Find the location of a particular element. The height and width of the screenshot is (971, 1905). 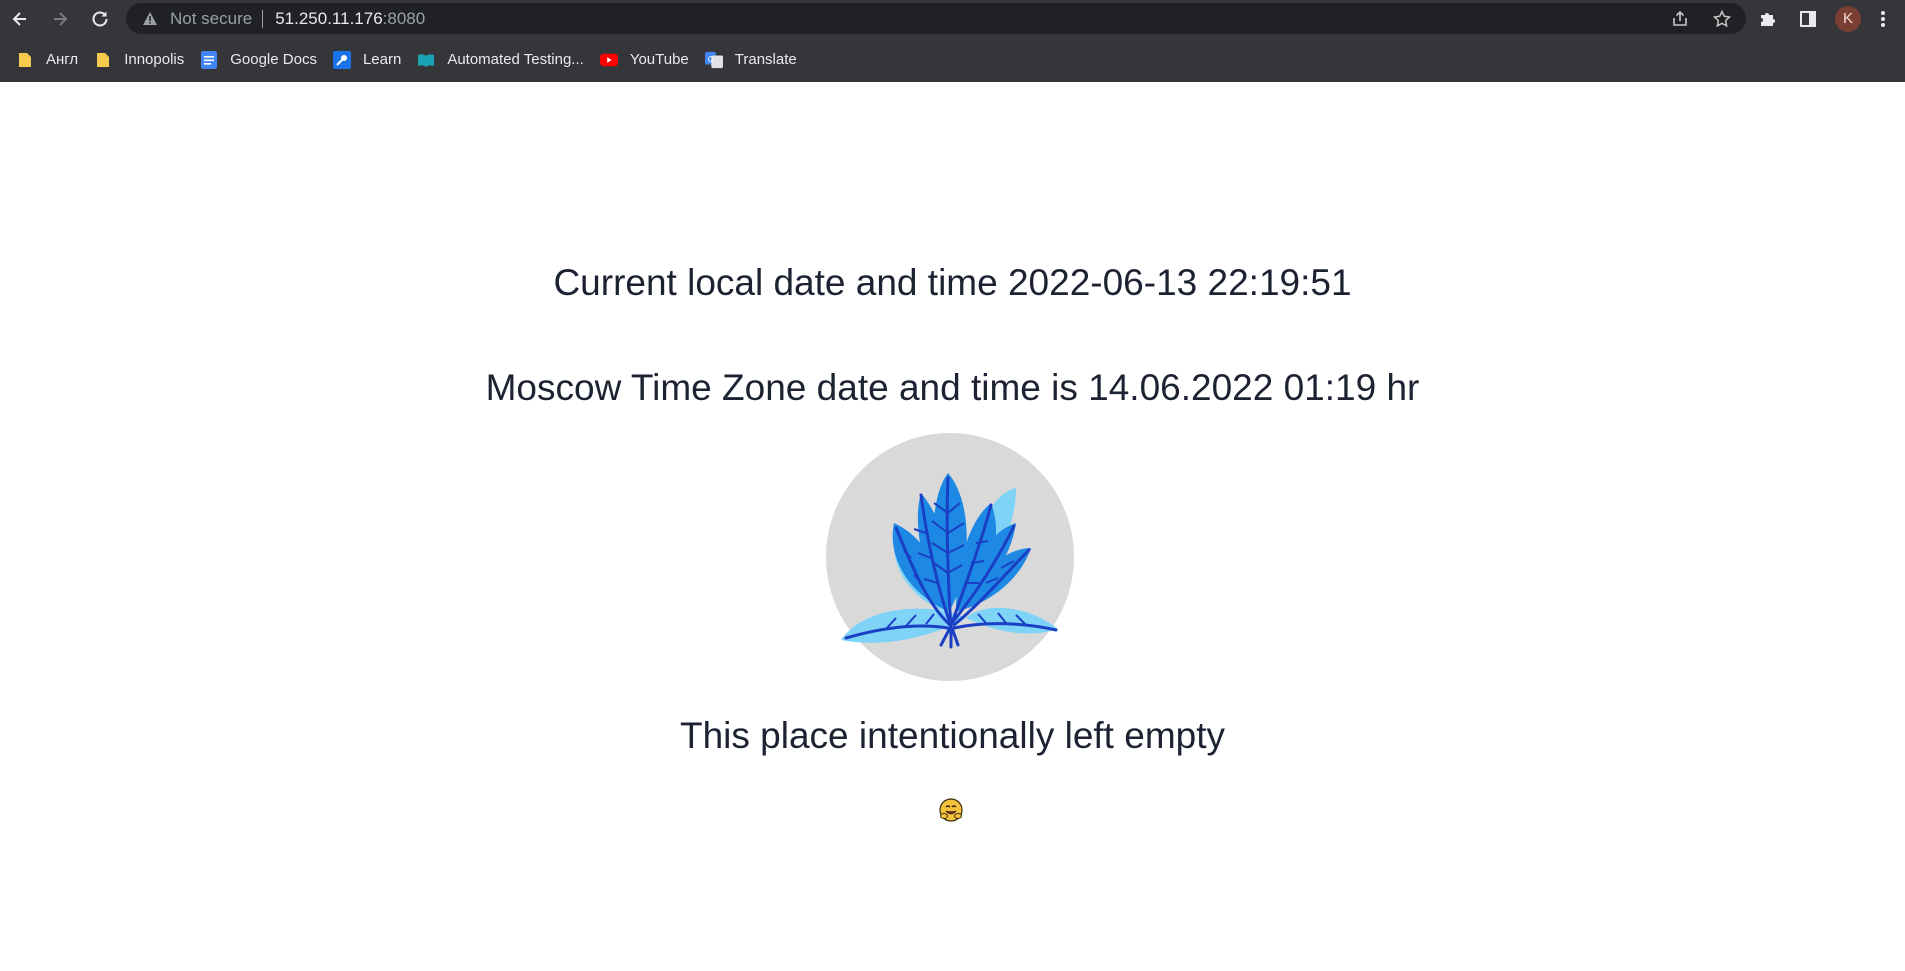

bookmark-angl: Англ is located at coordinates (47, 60).